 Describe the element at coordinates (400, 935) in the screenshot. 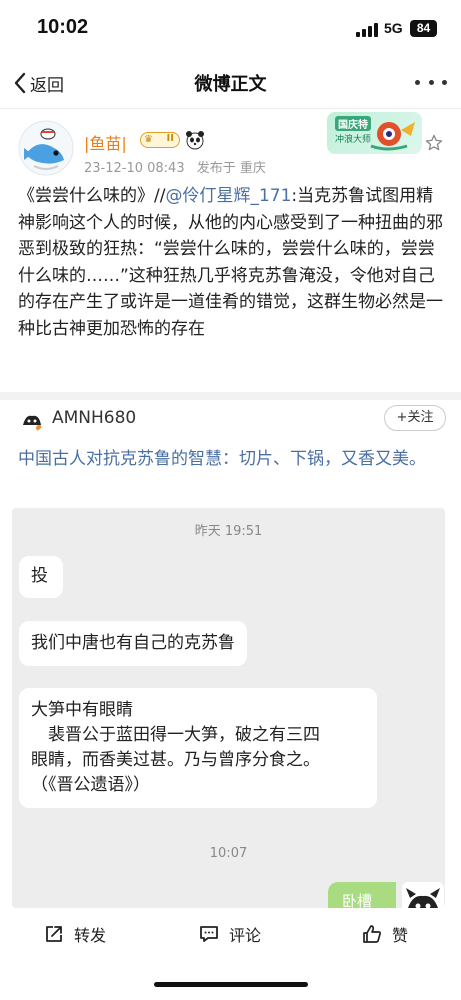

I see `like-label: 赞` at that location.